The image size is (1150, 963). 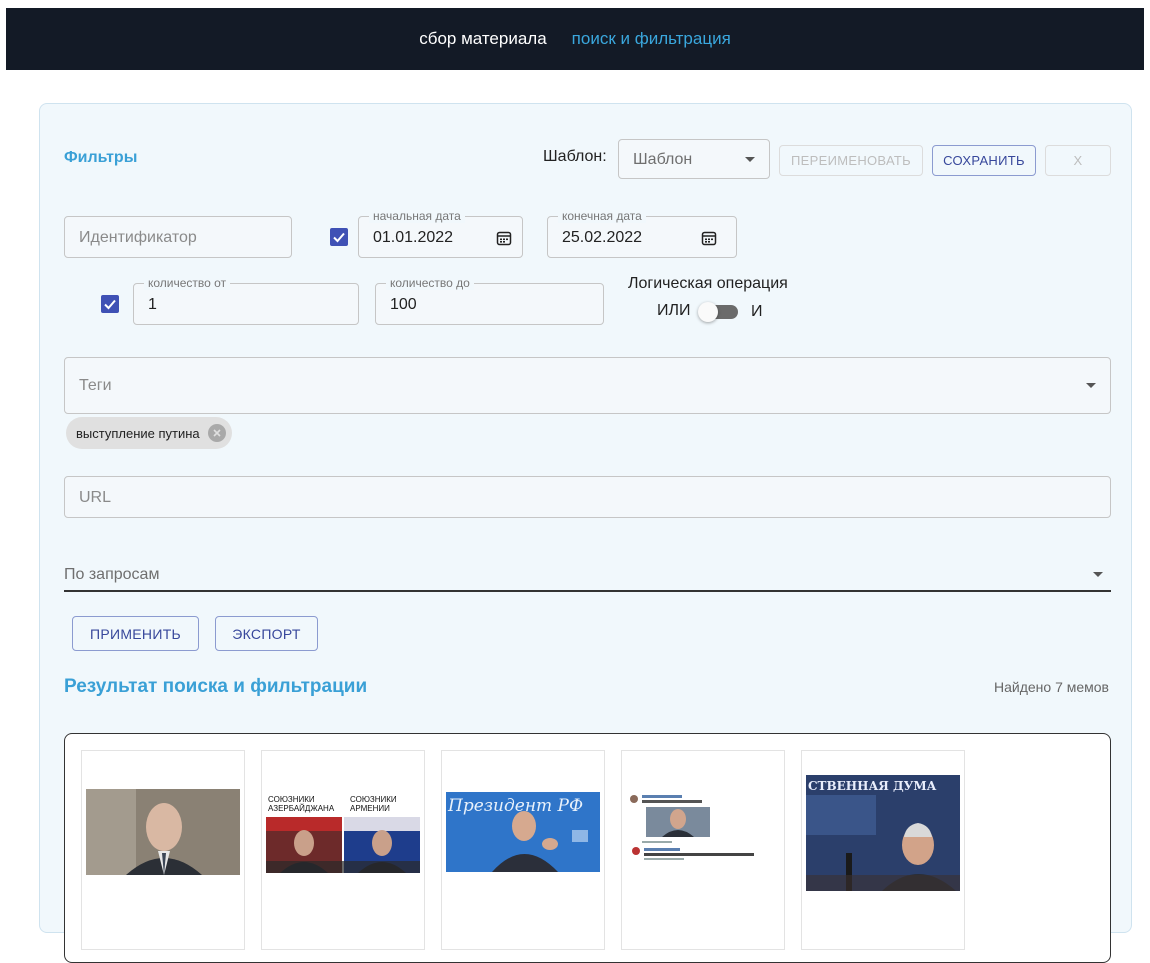 I want to click on tags-placeholder: Теги, so click(x=95, y=385).